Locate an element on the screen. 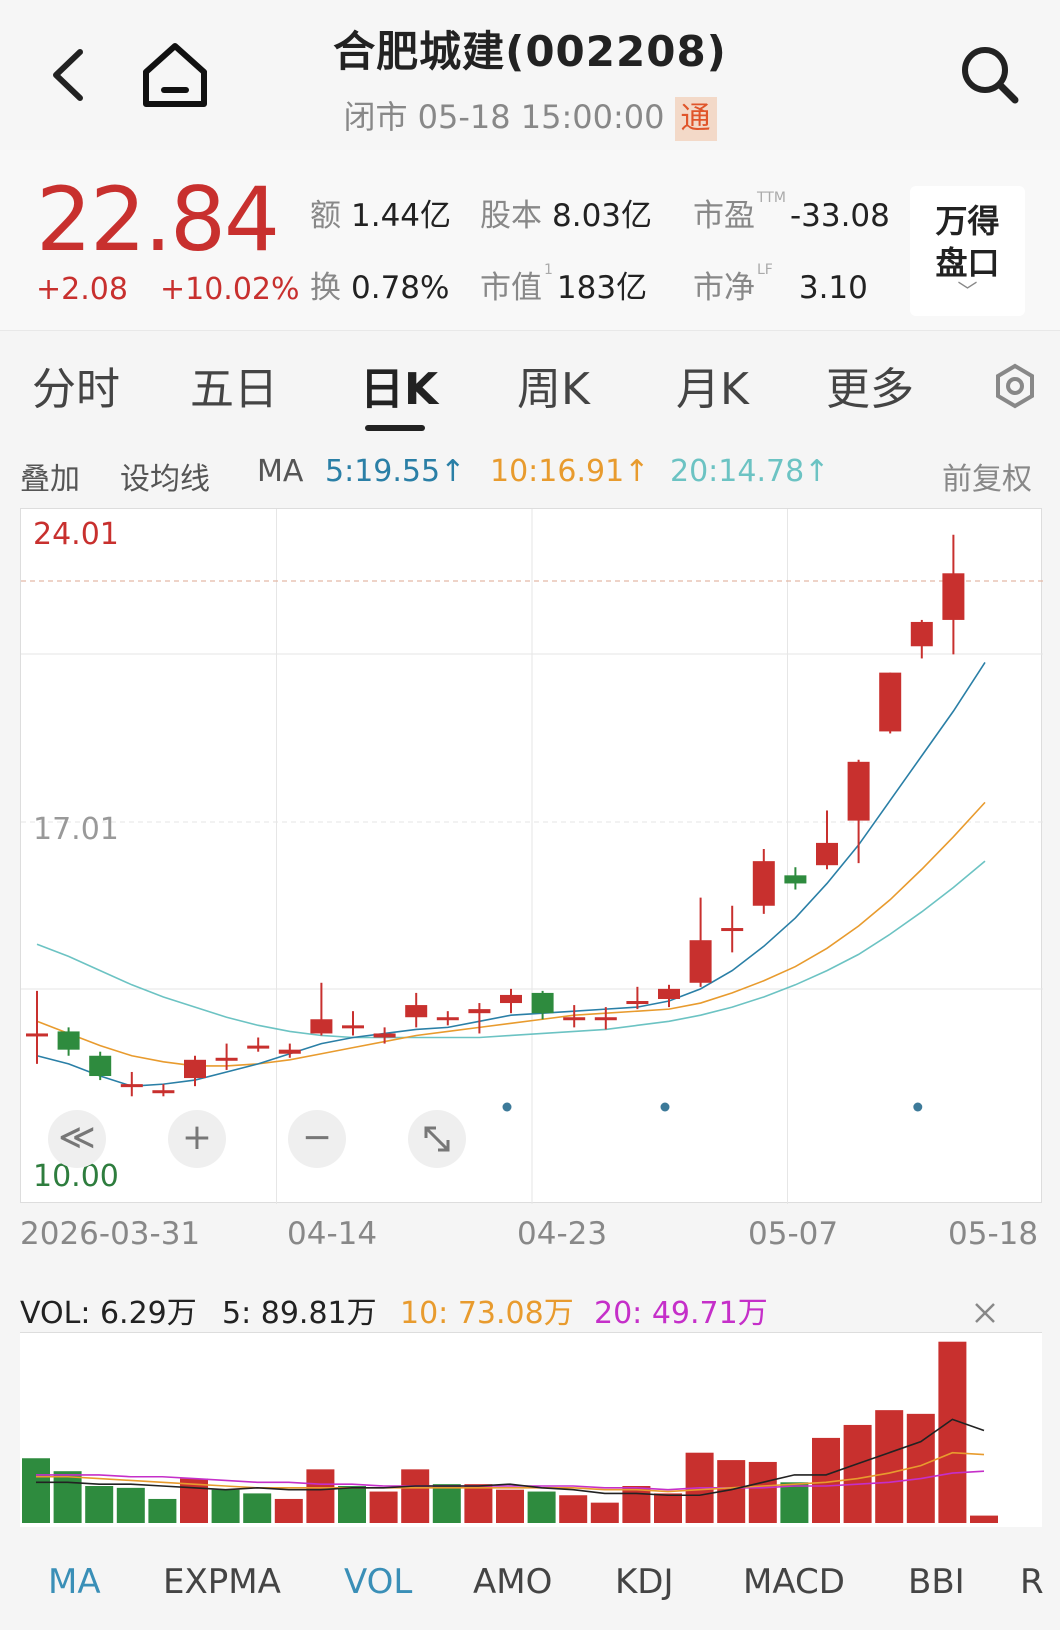 This screenshot has height=1630, width=1060. wande-orderbook-button: 万得 盘口 ﹀ is located at coordinates (967, 251).